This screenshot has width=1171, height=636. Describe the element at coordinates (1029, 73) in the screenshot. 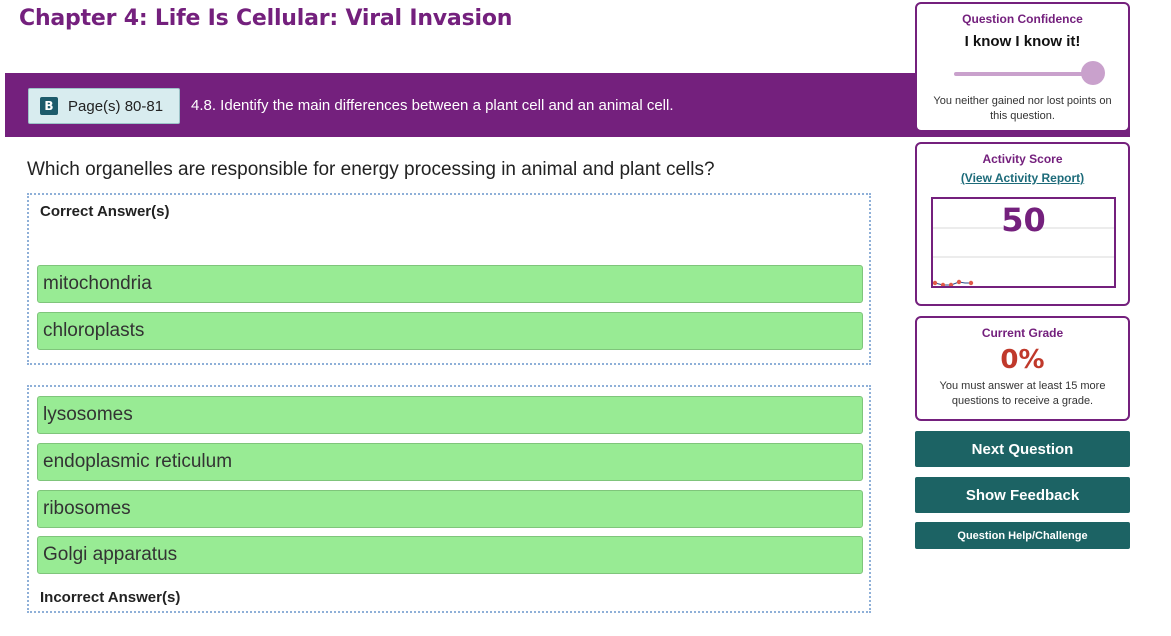

I see `confidence-slider` at that location.